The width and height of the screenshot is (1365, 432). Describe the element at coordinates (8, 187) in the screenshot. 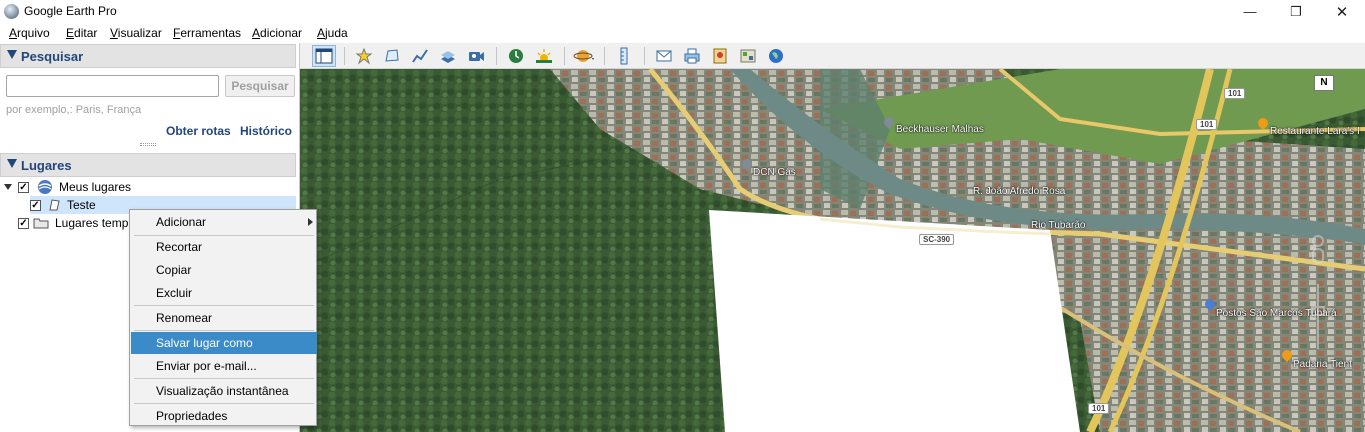

I see `expand-arrow-icon` at that location.